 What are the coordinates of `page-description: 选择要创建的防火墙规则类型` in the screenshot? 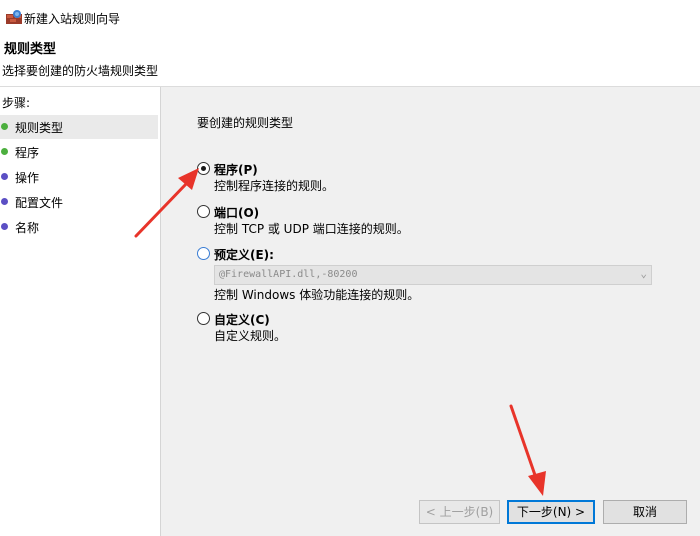 It's located at (80, 71).